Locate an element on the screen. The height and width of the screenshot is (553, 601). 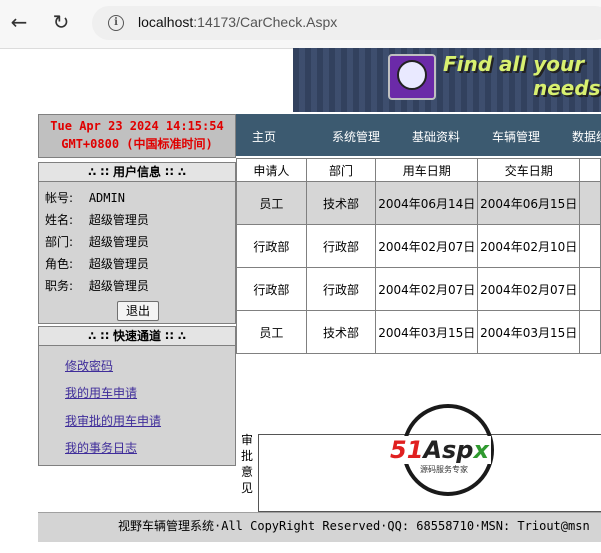
department-label: 部门: is located at coordinates (59, 242).